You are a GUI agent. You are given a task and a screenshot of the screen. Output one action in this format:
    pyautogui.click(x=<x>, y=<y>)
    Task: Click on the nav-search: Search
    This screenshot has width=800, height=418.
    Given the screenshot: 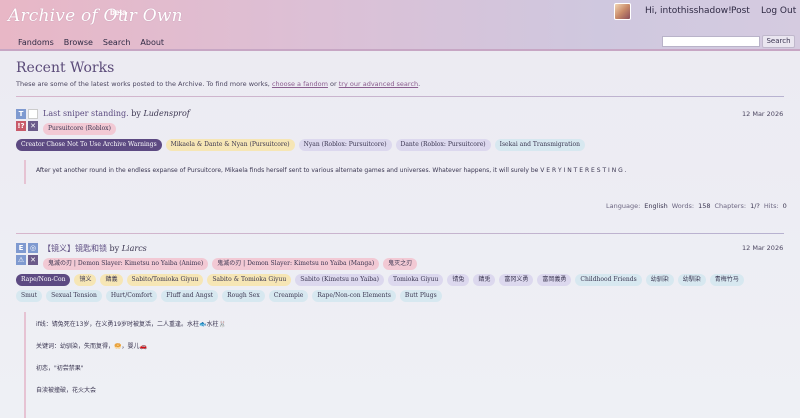 What is the action you would take?
    pyautogui.click(x=116, y=42)
    